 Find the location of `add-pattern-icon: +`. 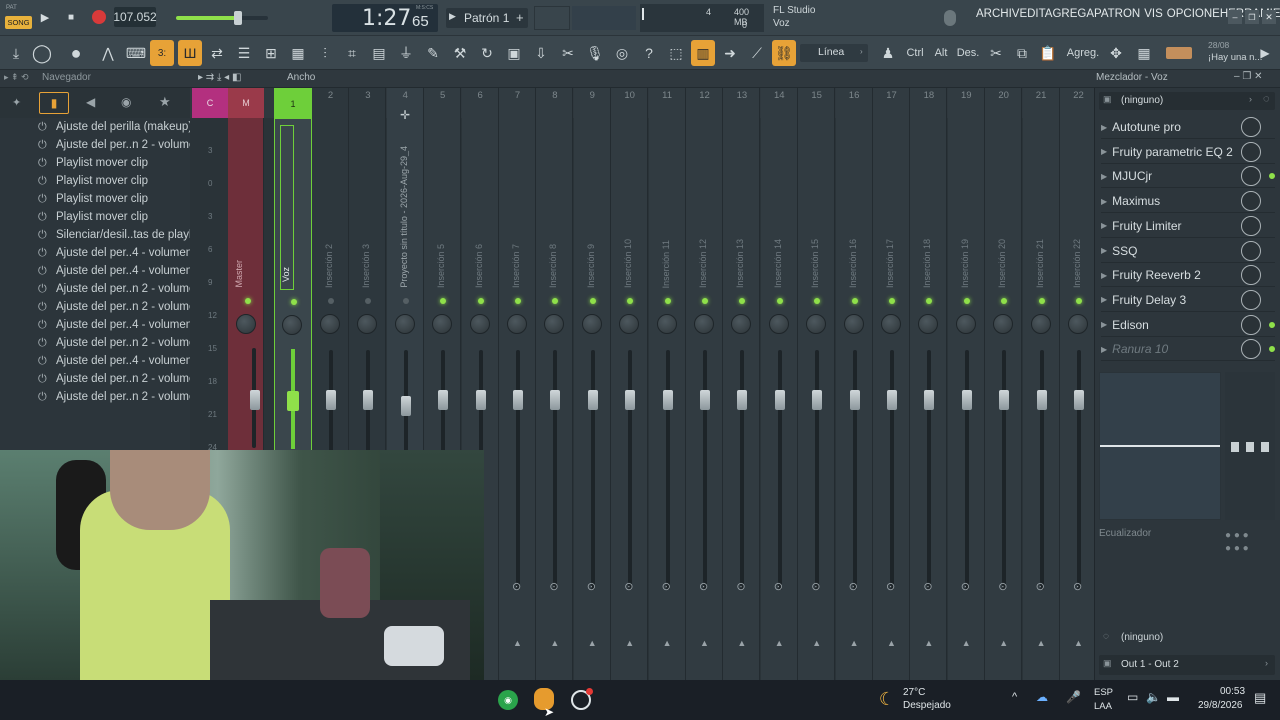

add-pattern-icon: + is located at coordinates (520, 17).